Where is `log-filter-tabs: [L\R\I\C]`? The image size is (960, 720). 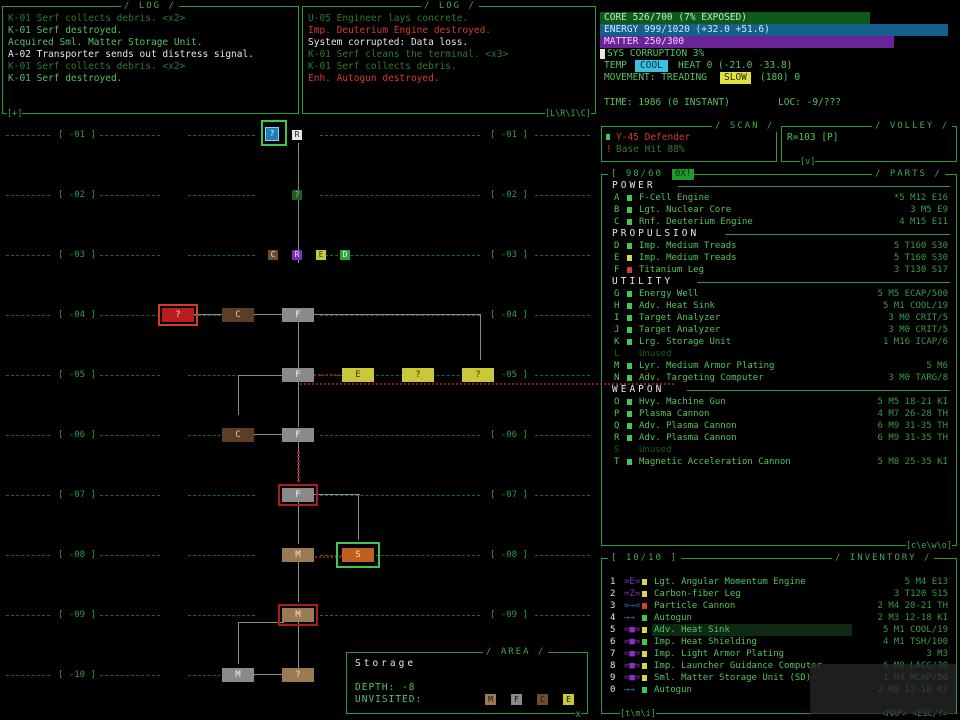 log-filter-tabs: [L\R\I\C] is located at coordinates (567, 114).